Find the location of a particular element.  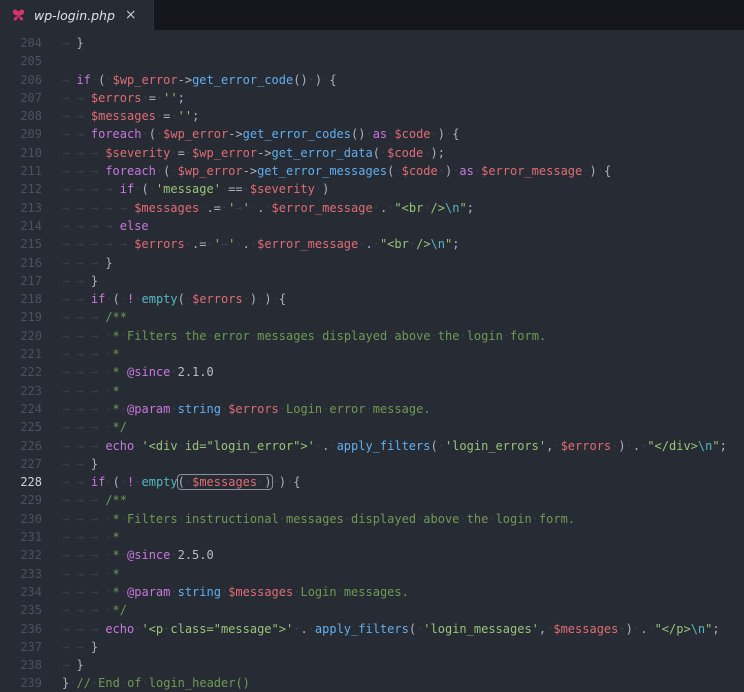

code-token: if is located at coordinates (98, 482).